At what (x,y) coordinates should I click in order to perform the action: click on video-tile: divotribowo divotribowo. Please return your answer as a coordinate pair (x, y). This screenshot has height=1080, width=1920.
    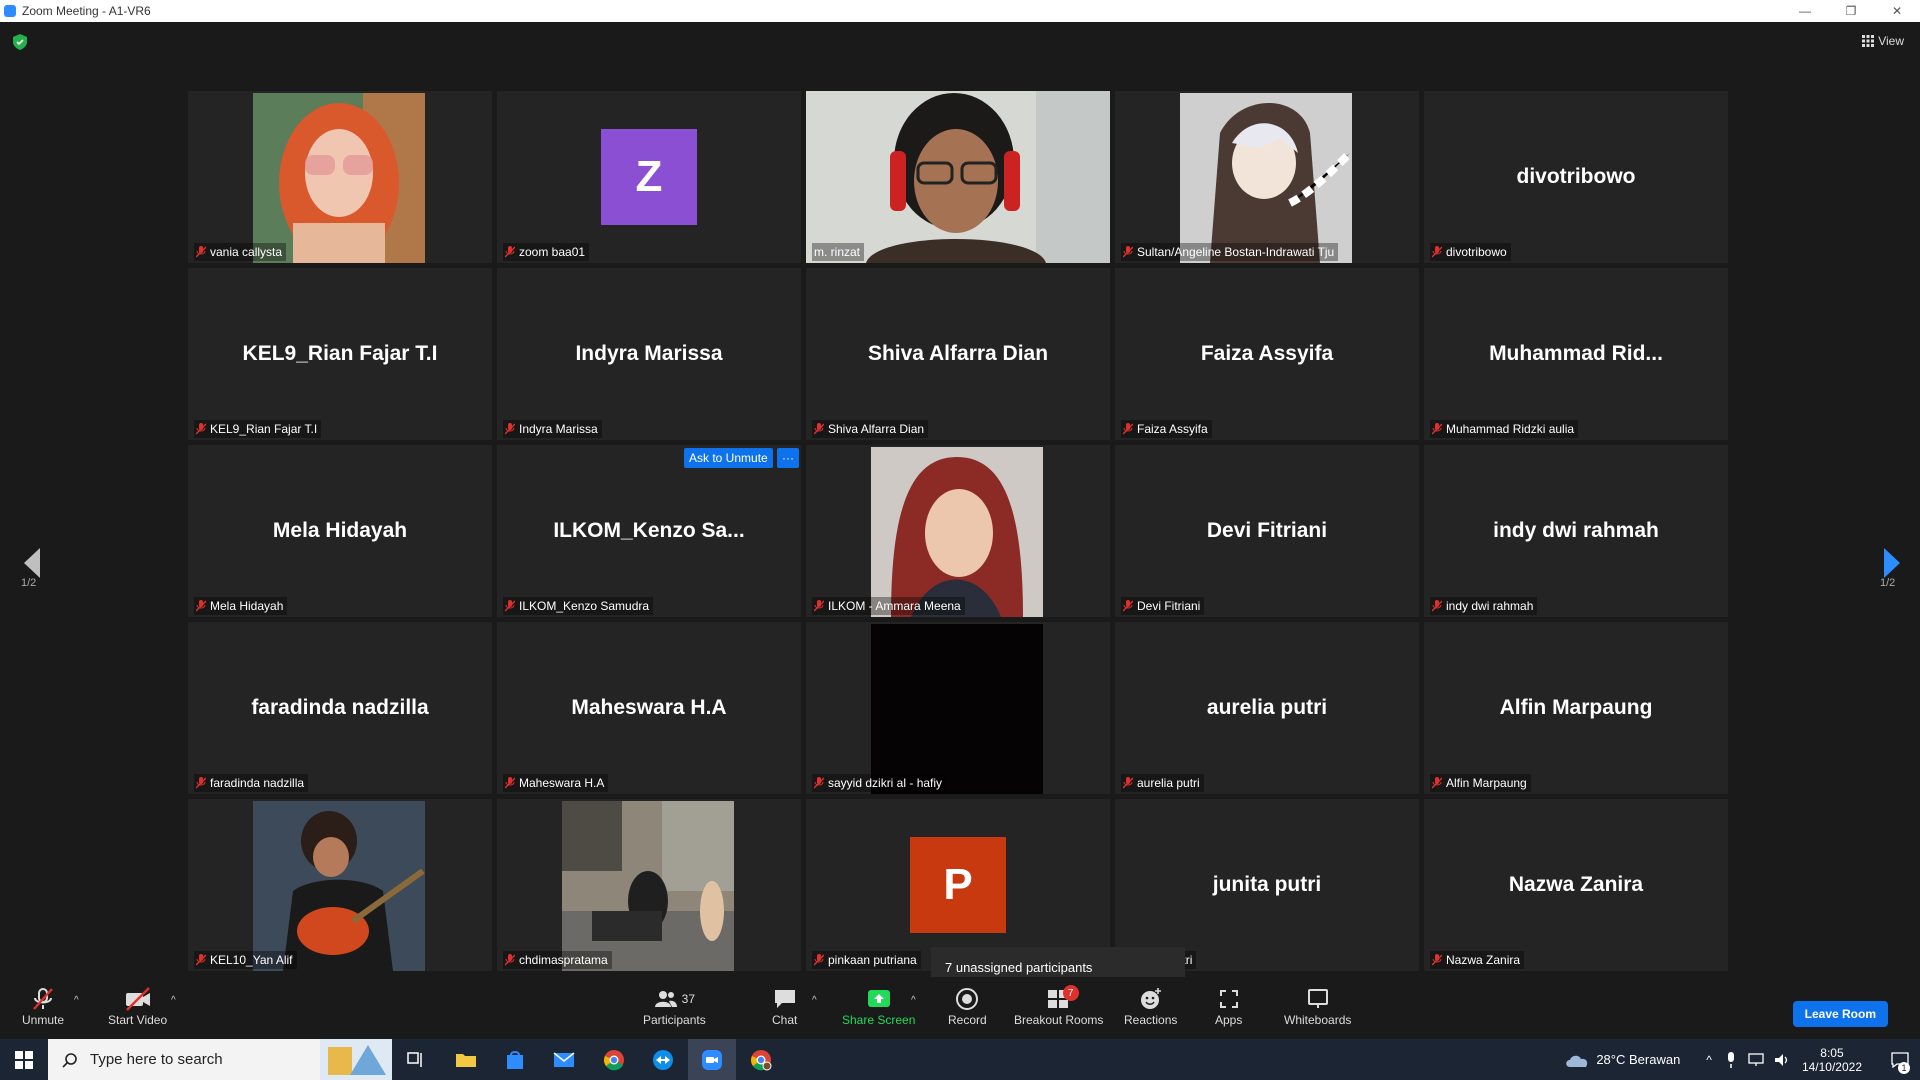
    Looking at the image, I should click on (1576, 177).